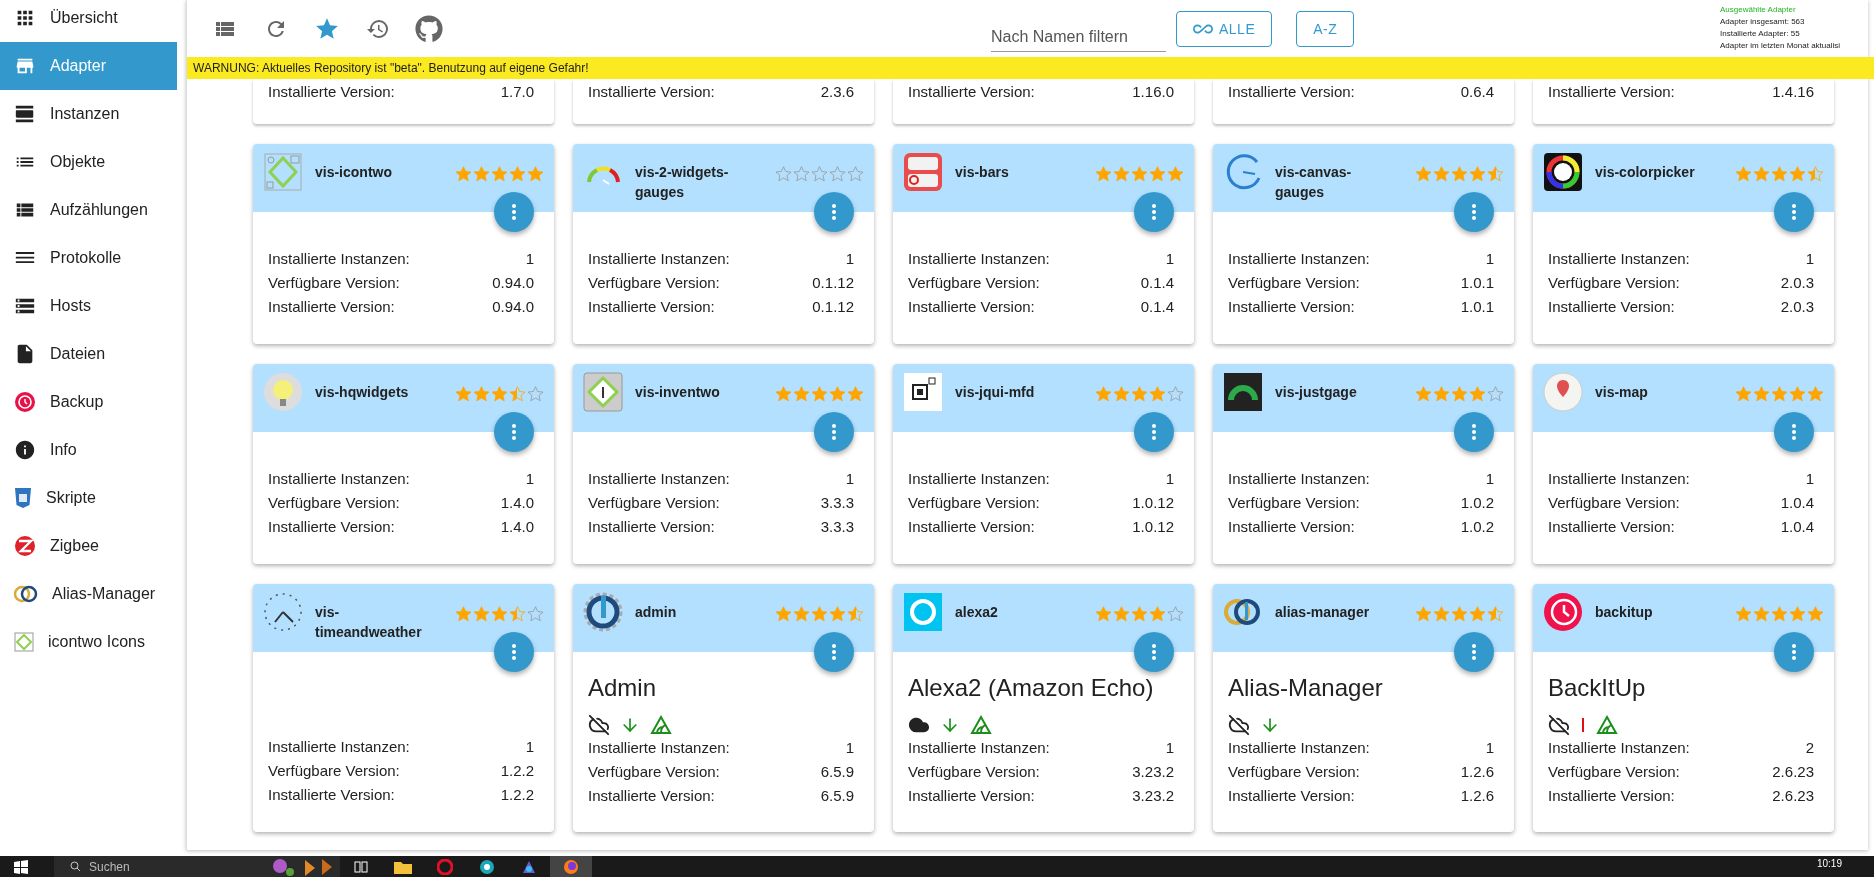  What do you see at coordinates (25, 546) in the screenshot?
I see `zigbee-icon` at bounding box center [25, 546].